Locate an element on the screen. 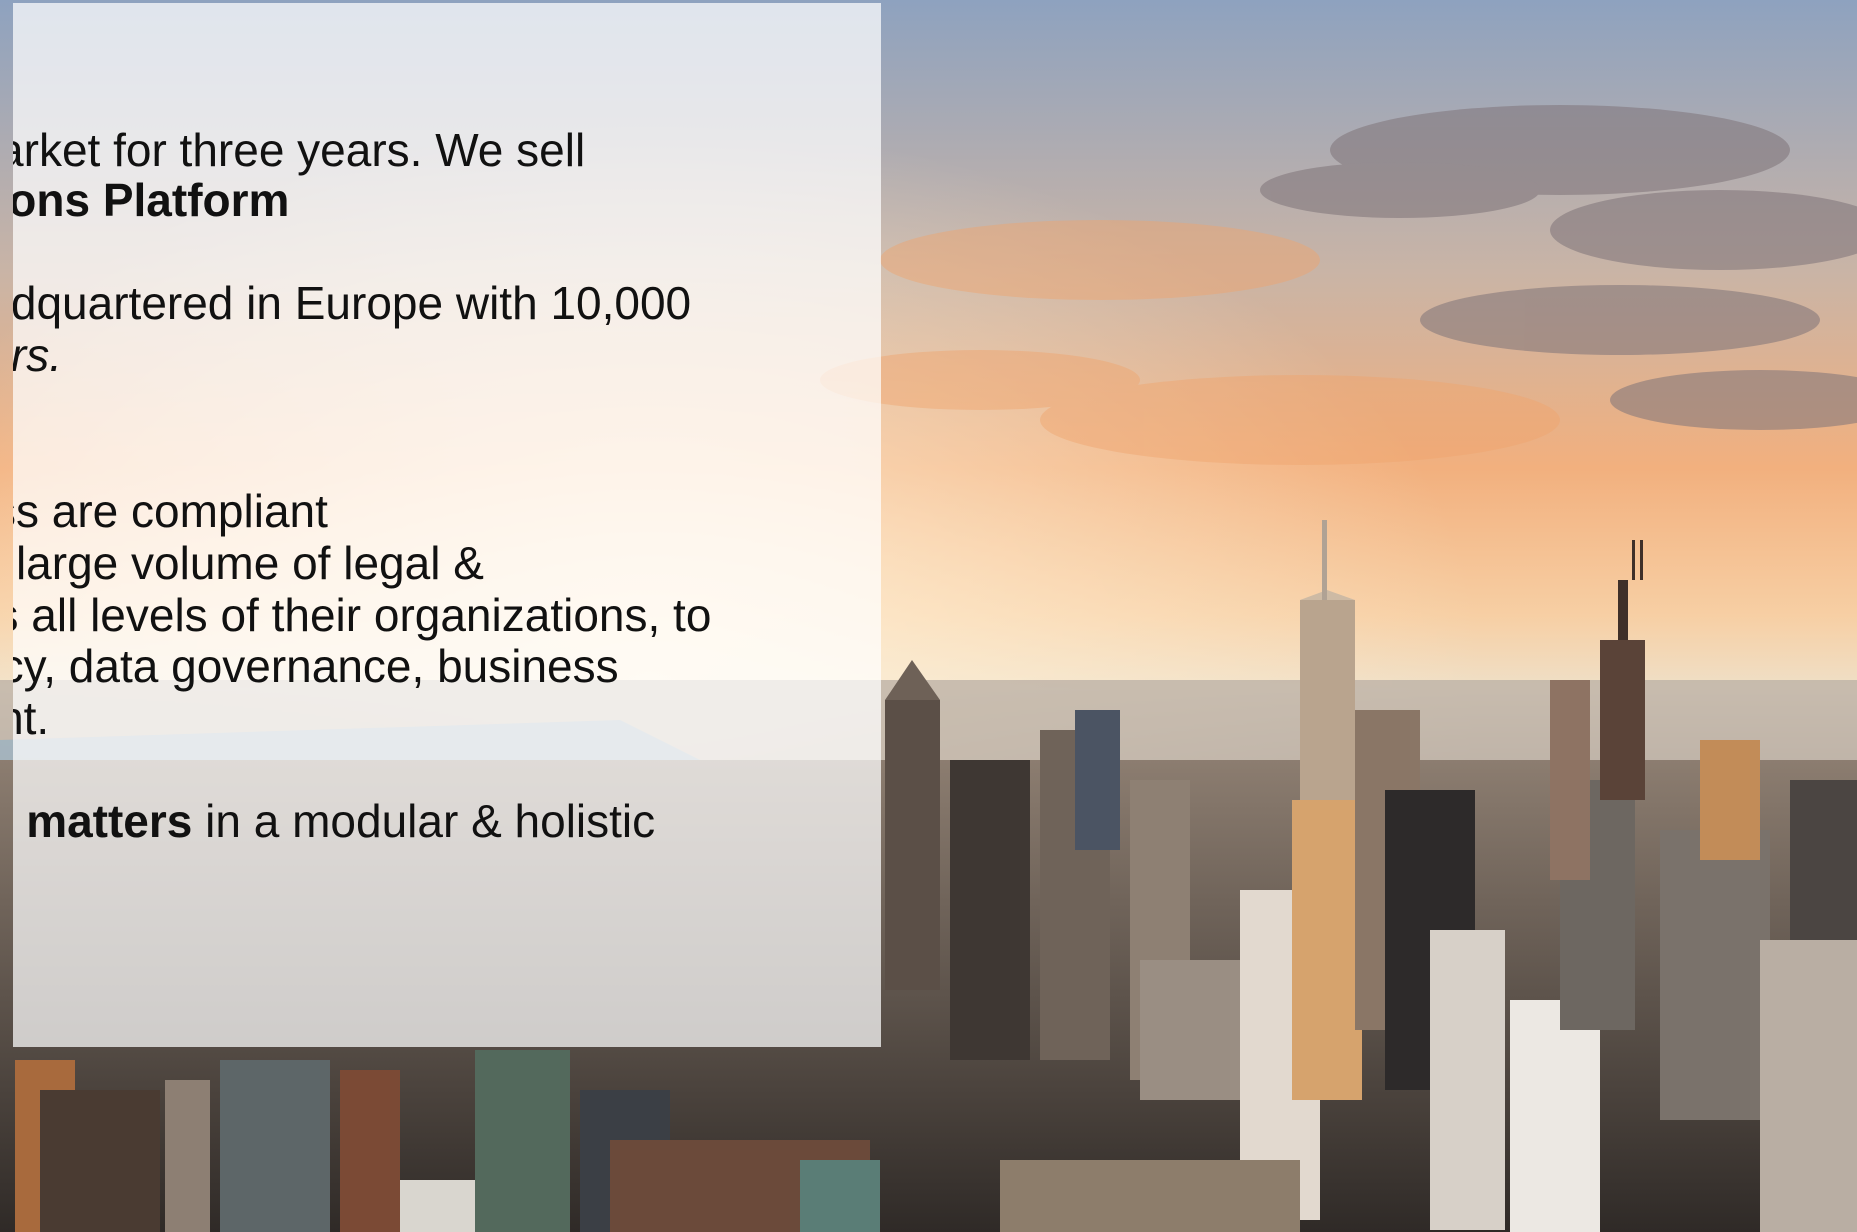 This screenshot has height=1232, width=1857. text-line-compliance-matters: liance matters in a modular & holistic is located at coordinates (334, 821).